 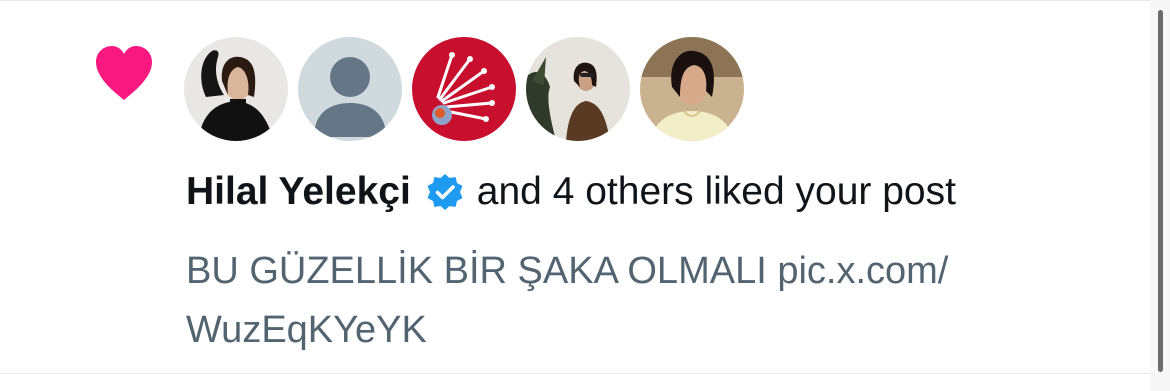 What do you see at coordinates (464, 89) in the screenshot?
I see `avatar-red-badge` at bounding box center [464, 89].